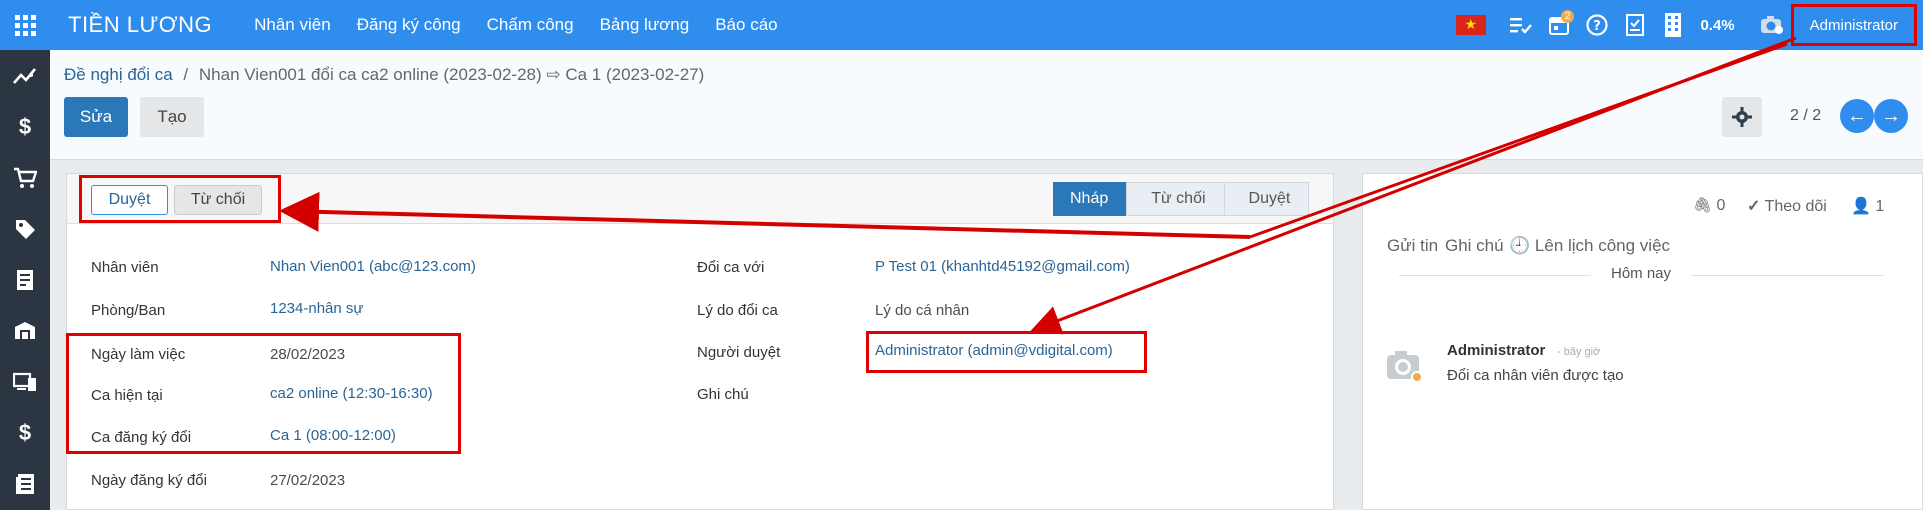  What do you see at coordinates (1891, 116) in the screenshot?
I see `pager-next-icon: →` at bounding box center [1891, 116].